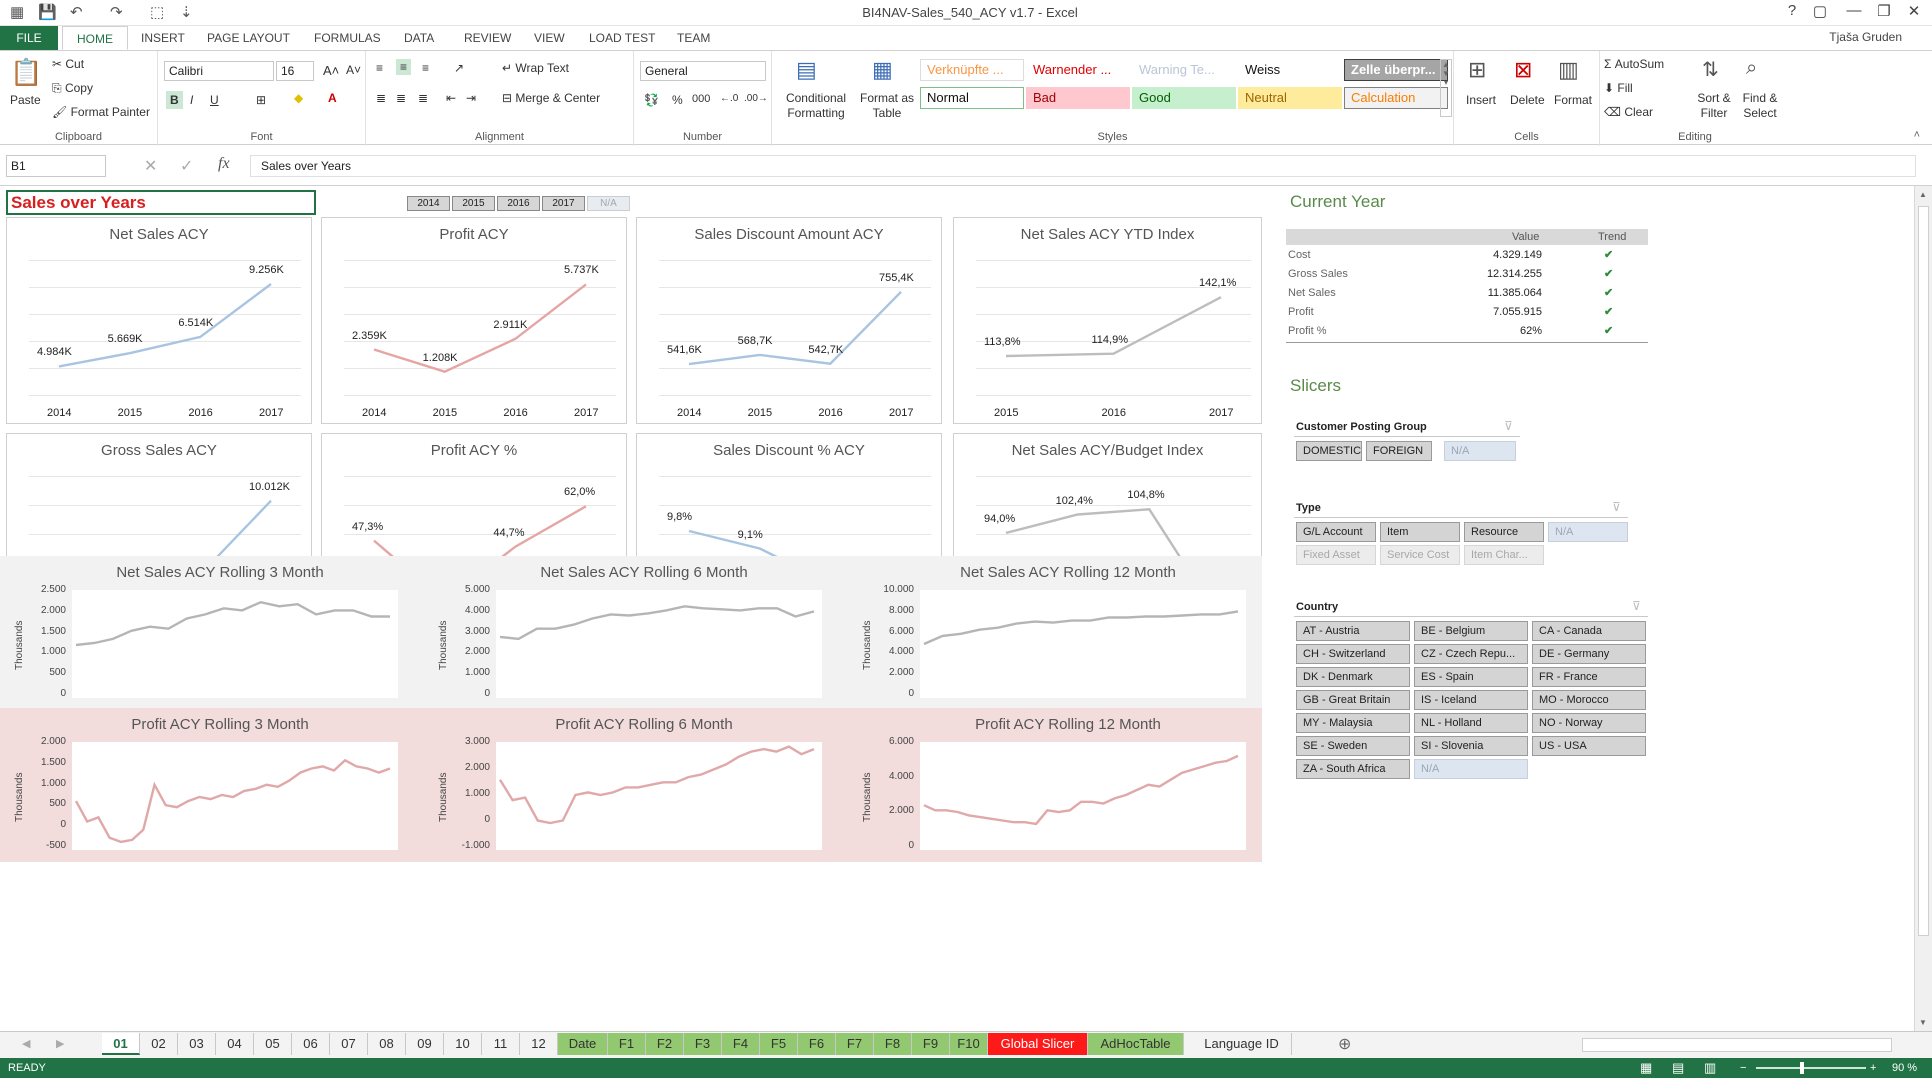 The height and width of the screenshot is (1078, 1932). What do you see at coordinates (224, 164) in the screenshot?
I see `insert-function-button: fx` at bounding box center [224, 164].